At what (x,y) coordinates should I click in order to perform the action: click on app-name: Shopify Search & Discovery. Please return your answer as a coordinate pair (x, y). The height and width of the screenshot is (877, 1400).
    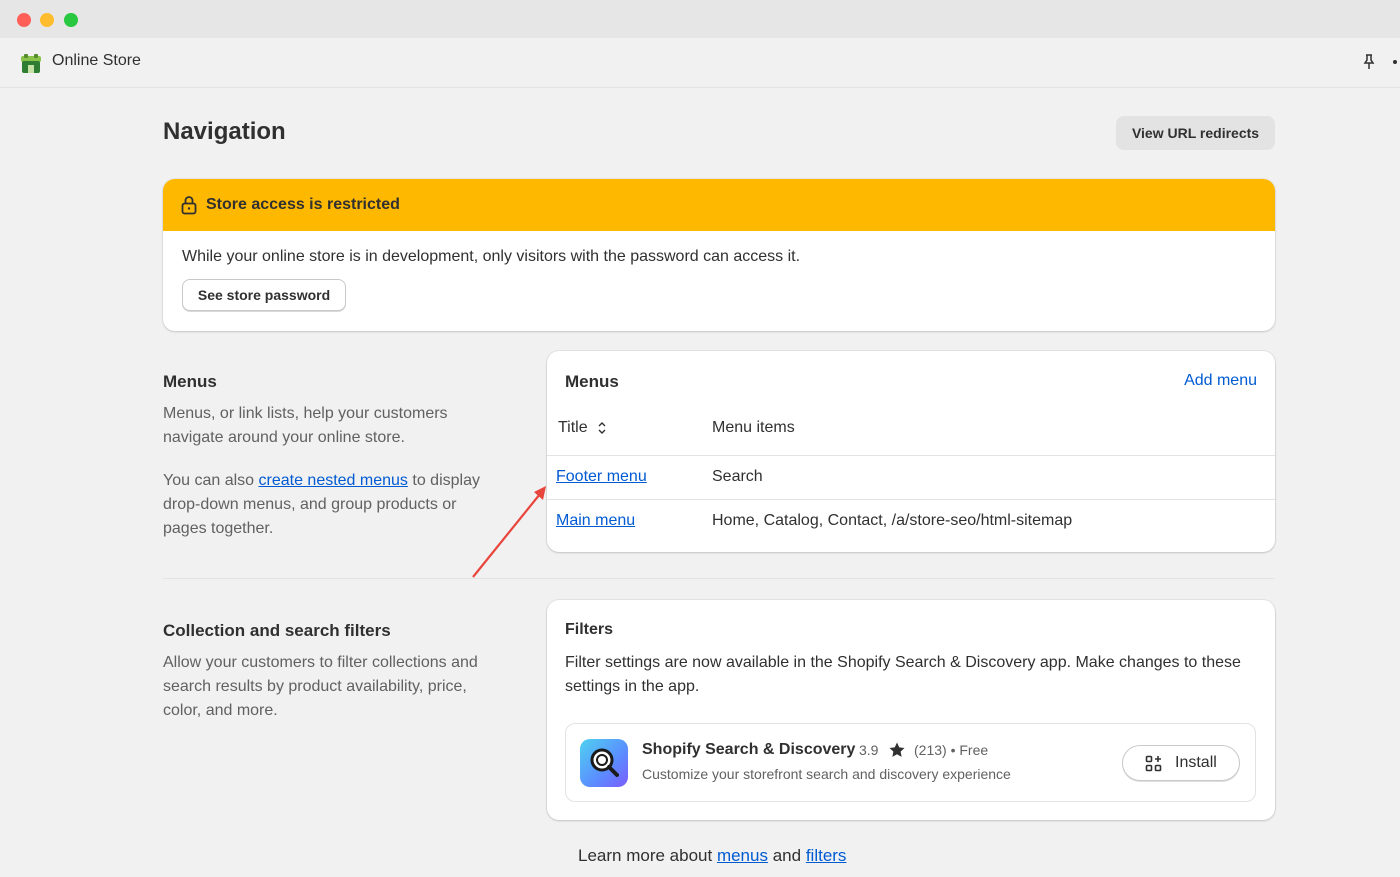
    Looking at the image, I should click on (748, 750).